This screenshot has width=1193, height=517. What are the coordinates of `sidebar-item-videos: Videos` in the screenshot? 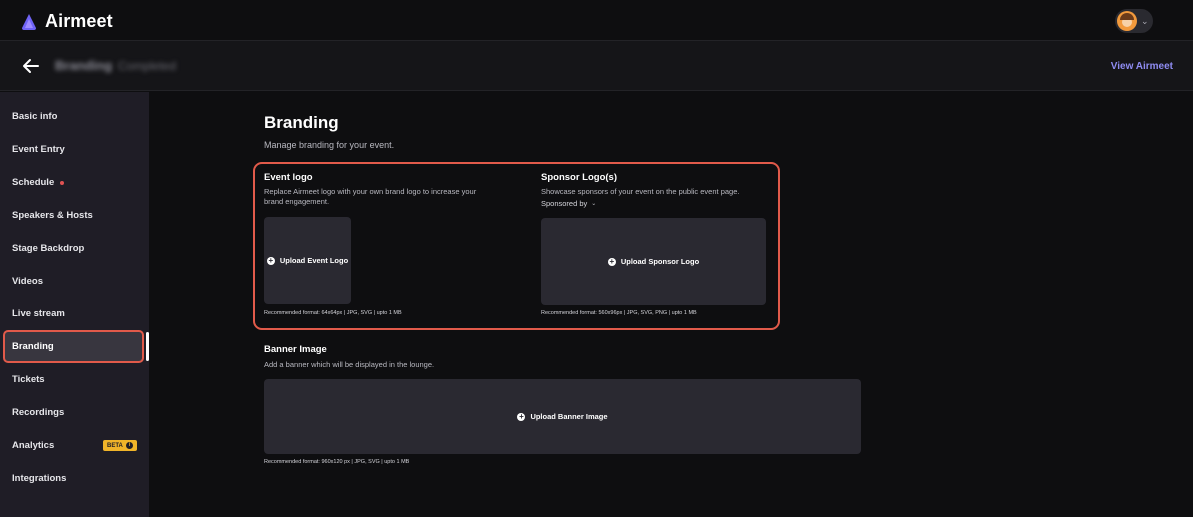 It's located at (74, 281).